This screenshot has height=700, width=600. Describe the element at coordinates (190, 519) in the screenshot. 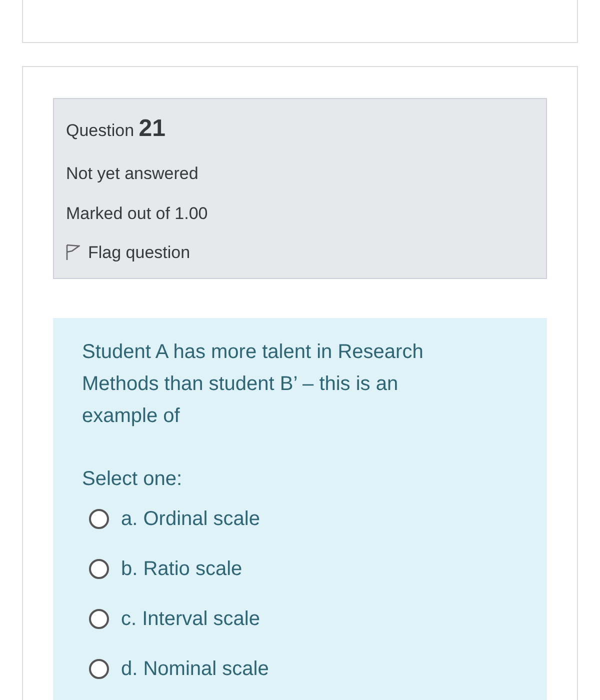

I see `option-label: a. Ordinal scale` at that location.